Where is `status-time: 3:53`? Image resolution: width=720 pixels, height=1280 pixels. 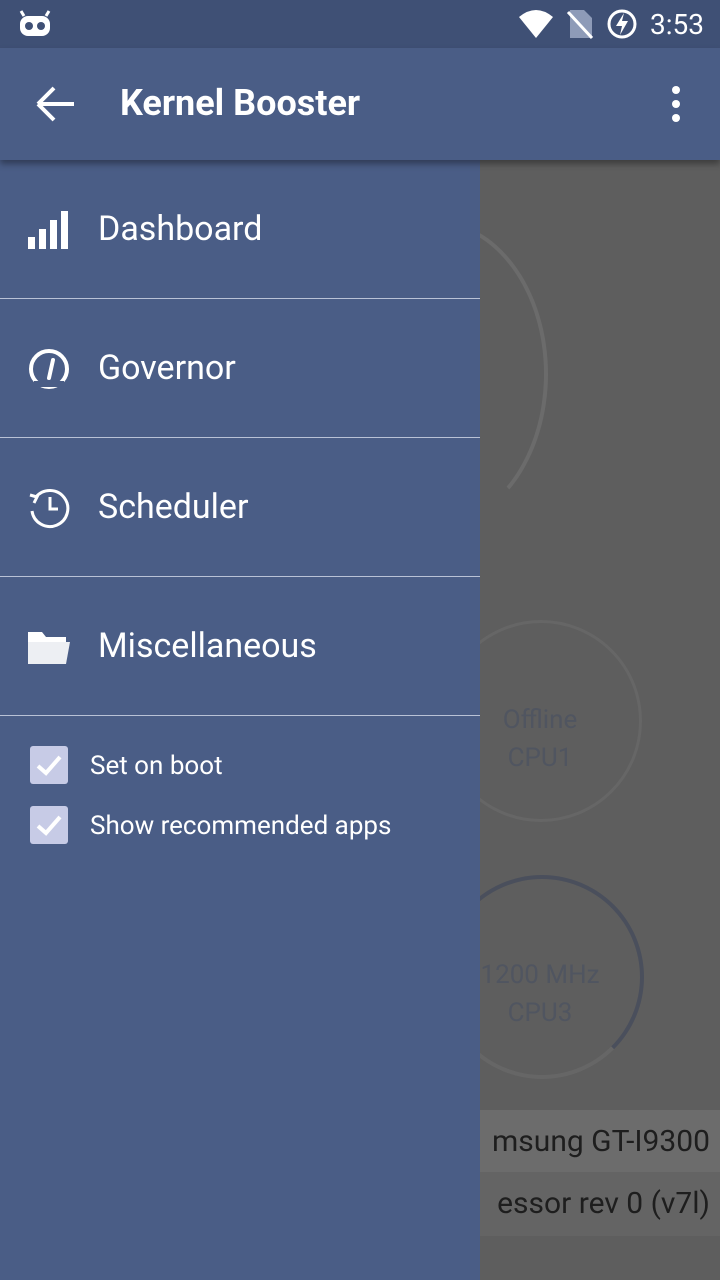 status-time: 3:53 is located at coordinates (677, 24).